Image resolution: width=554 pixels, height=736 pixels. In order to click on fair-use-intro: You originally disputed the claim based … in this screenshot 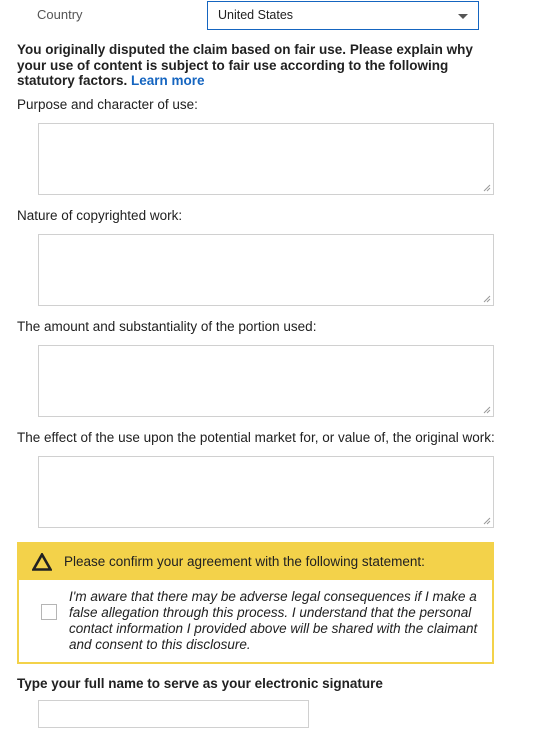, I will do `click(259, 65)`.